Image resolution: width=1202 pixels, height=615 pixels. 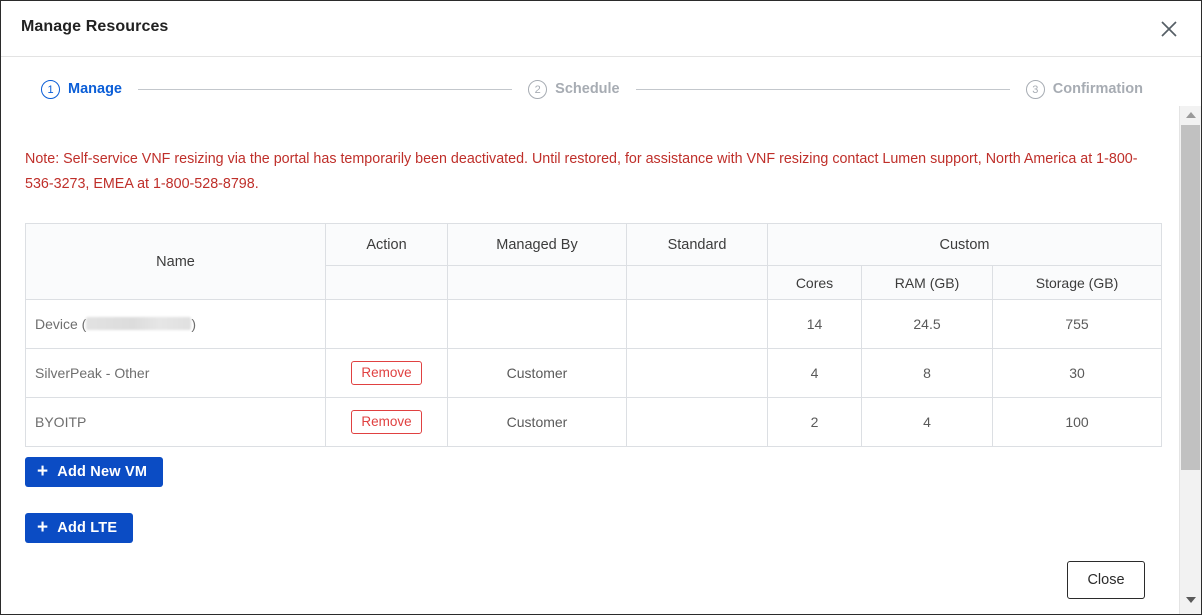 What do you see at coordinates (1106, 580) in the screenshot?
I see `close-button: Close` at bounding box center [1106, 580].